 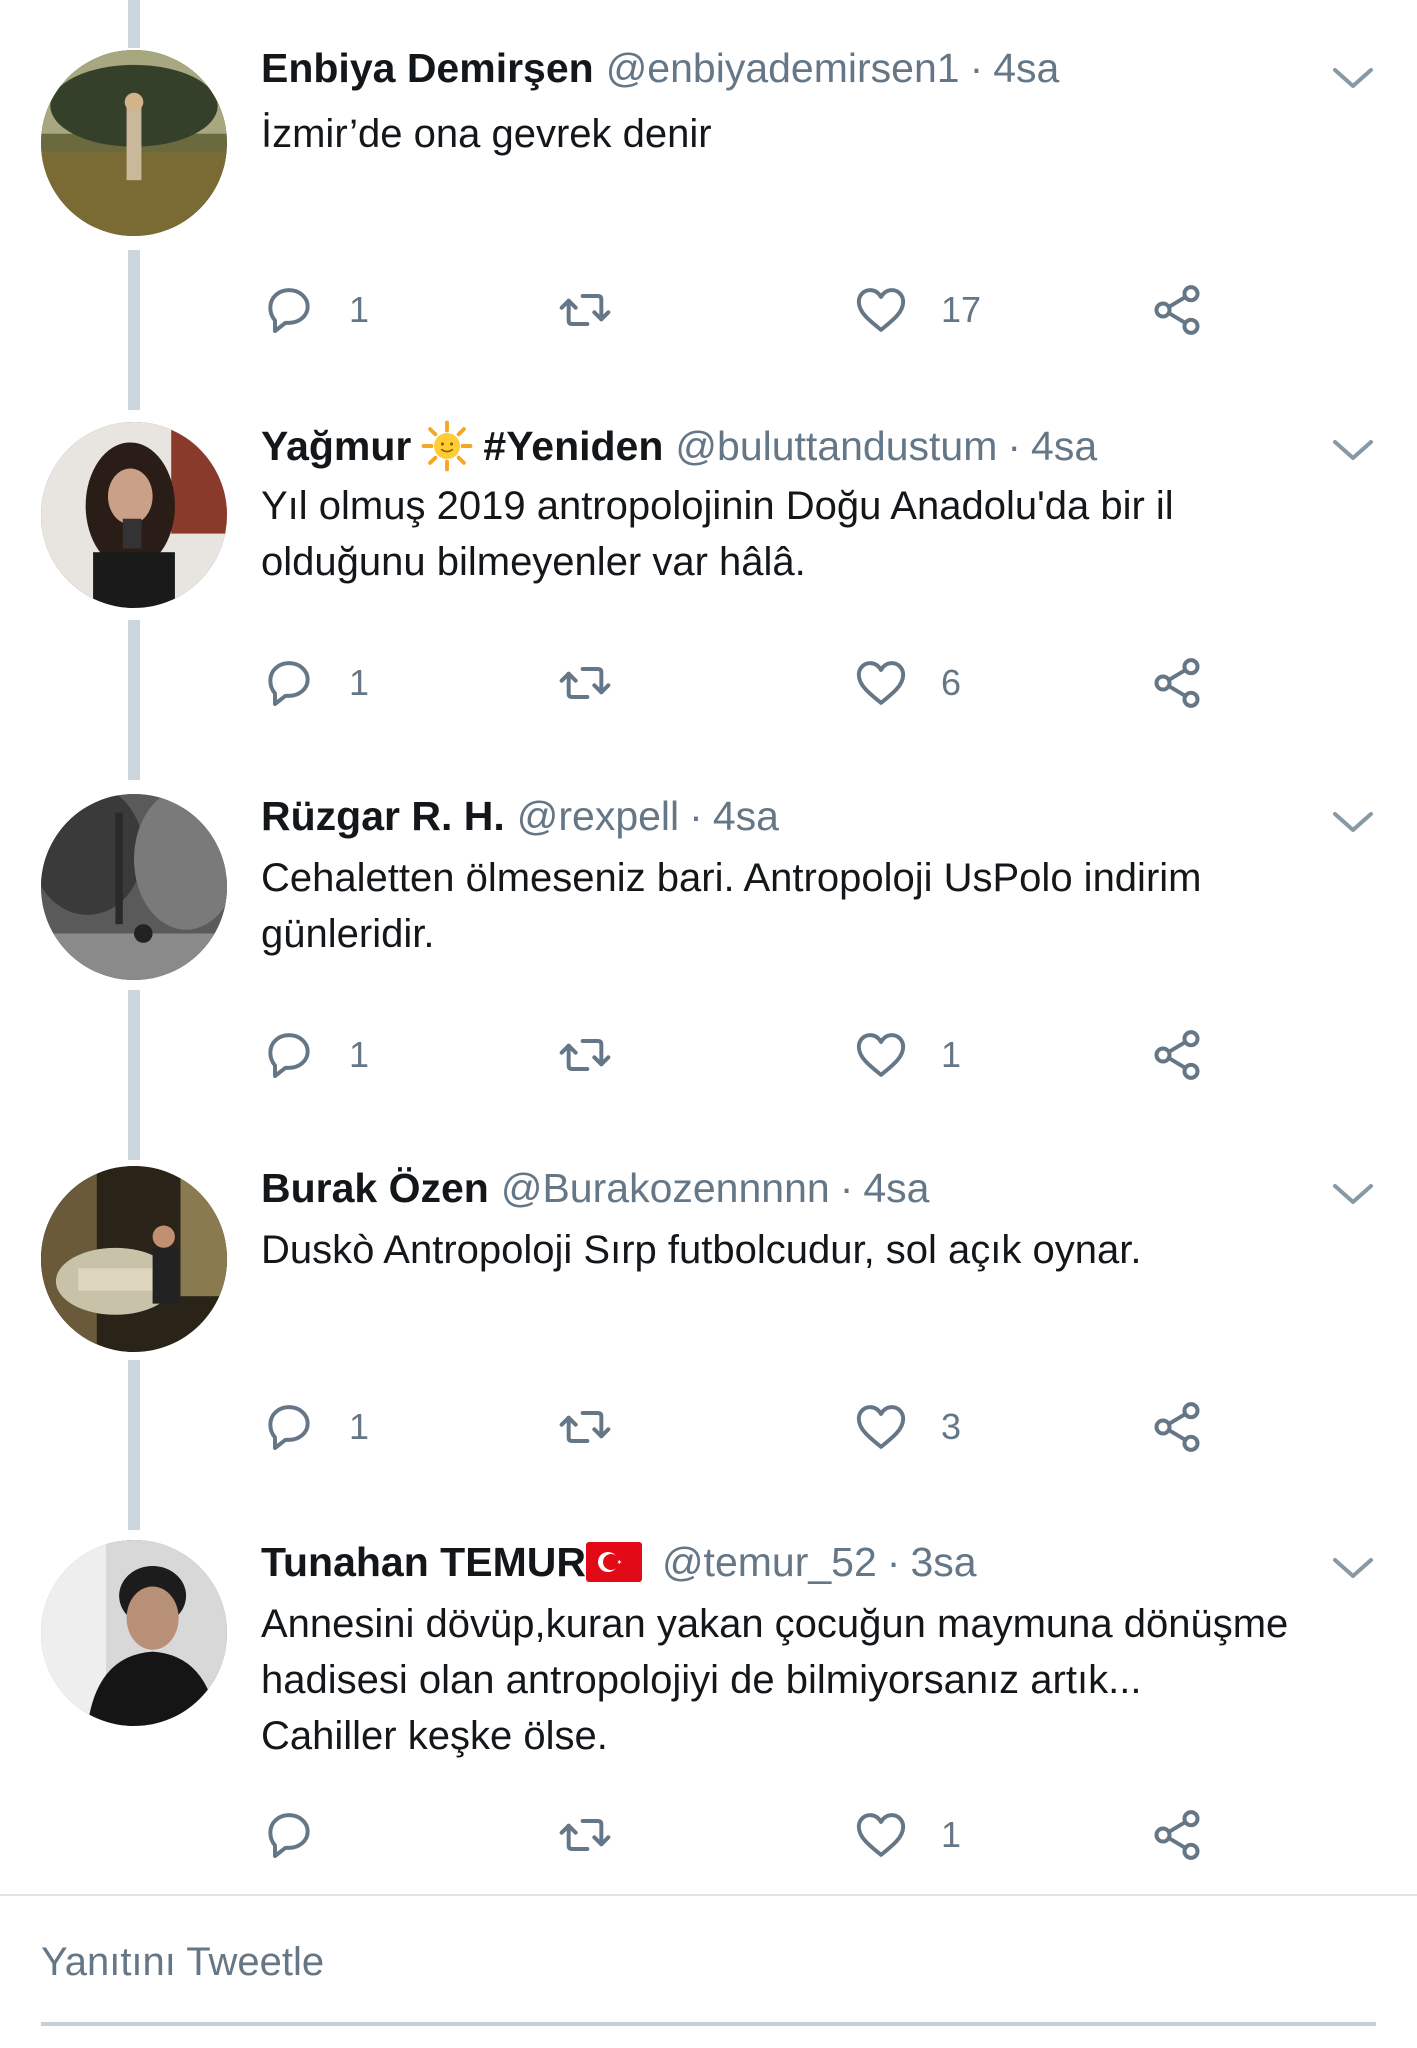 What do you see at coordinates (783, 68) in the screenshot?
I see `user-handle: @enbiyademirsen1` at bounding box center [783, 68].